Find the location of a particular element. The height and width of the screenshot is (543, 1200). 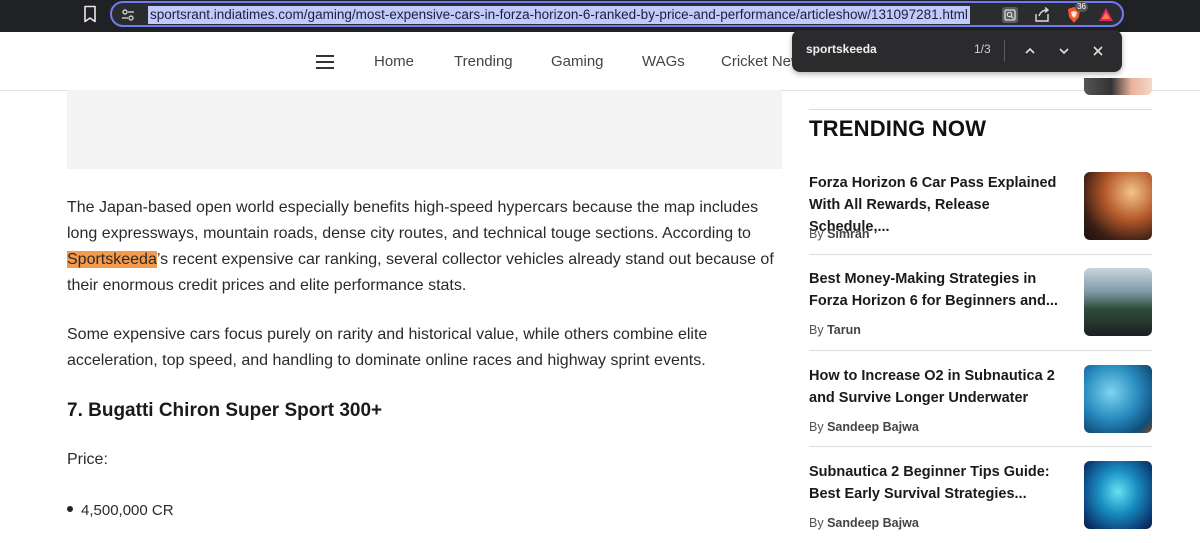

trending-heading: TRENDING NOW is located at coordinates (898, 128).